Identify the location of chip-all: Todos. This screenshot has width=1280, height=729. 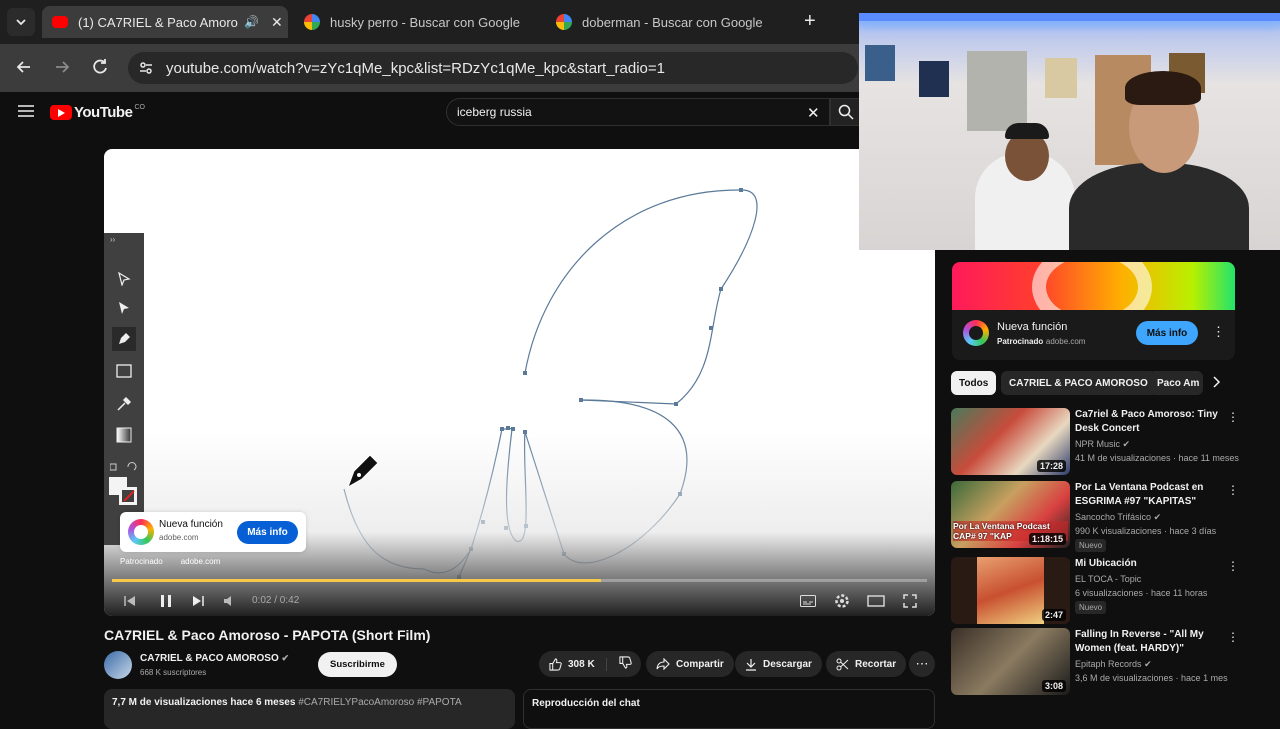
(974, 383).